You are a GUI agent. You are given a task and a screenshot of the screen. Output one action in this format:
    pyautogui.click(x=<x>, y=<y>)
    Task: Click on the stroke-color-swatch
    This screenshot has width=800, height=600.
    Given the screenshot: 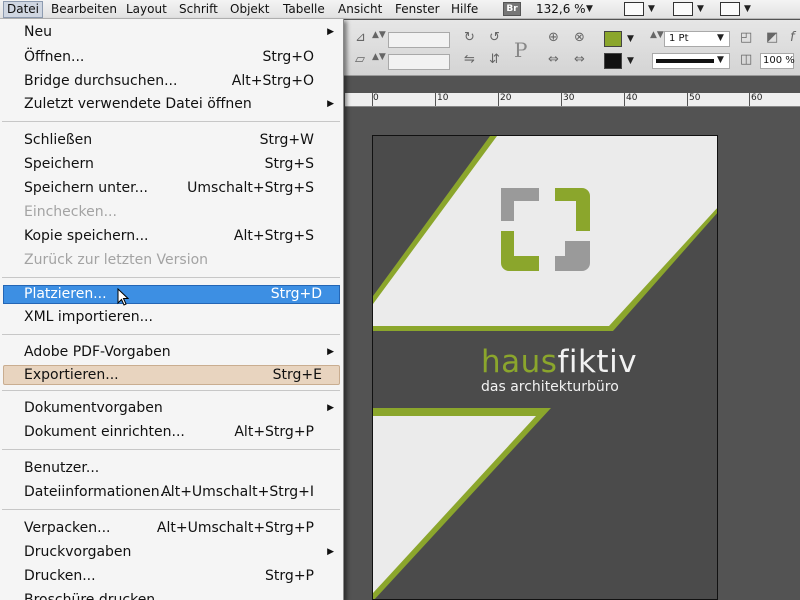 What is the action you would take?
    pyautogui.click(x=613, y=61)
    